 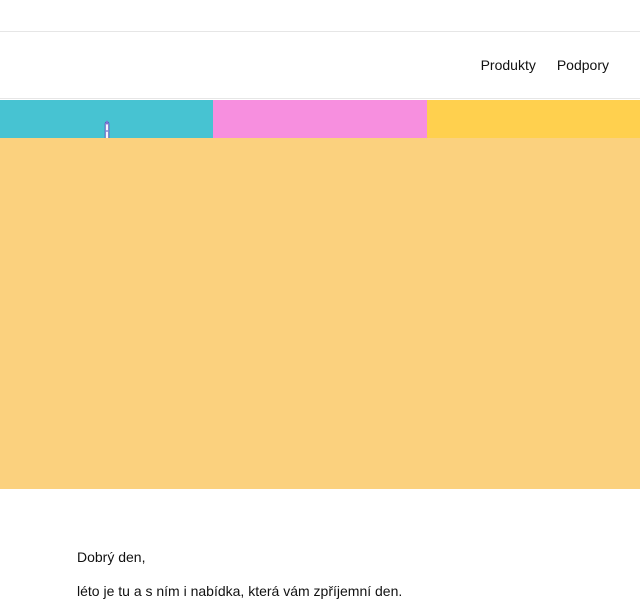 I want to click on greeting-text: Dobrý den,, so click(x=111, y=557).